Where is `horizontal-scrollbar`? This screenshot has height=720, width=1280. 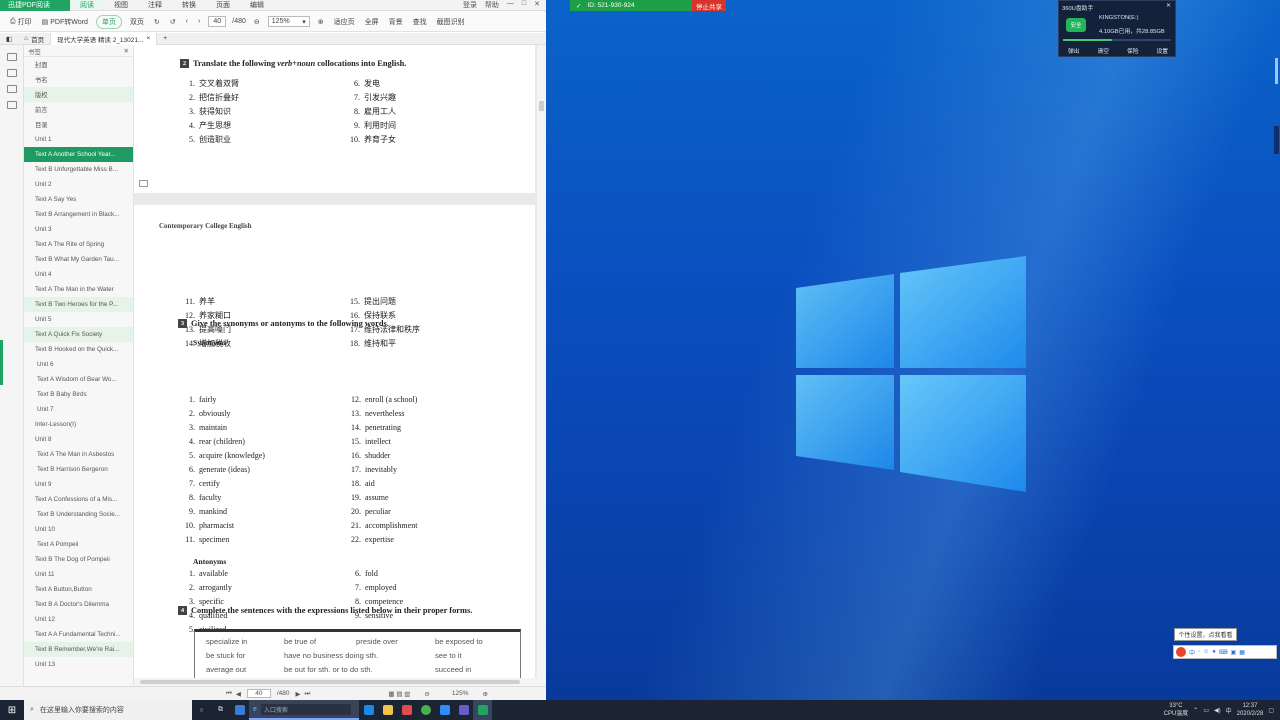
horizontal-scrollbar is located at coordinates (335, 682).